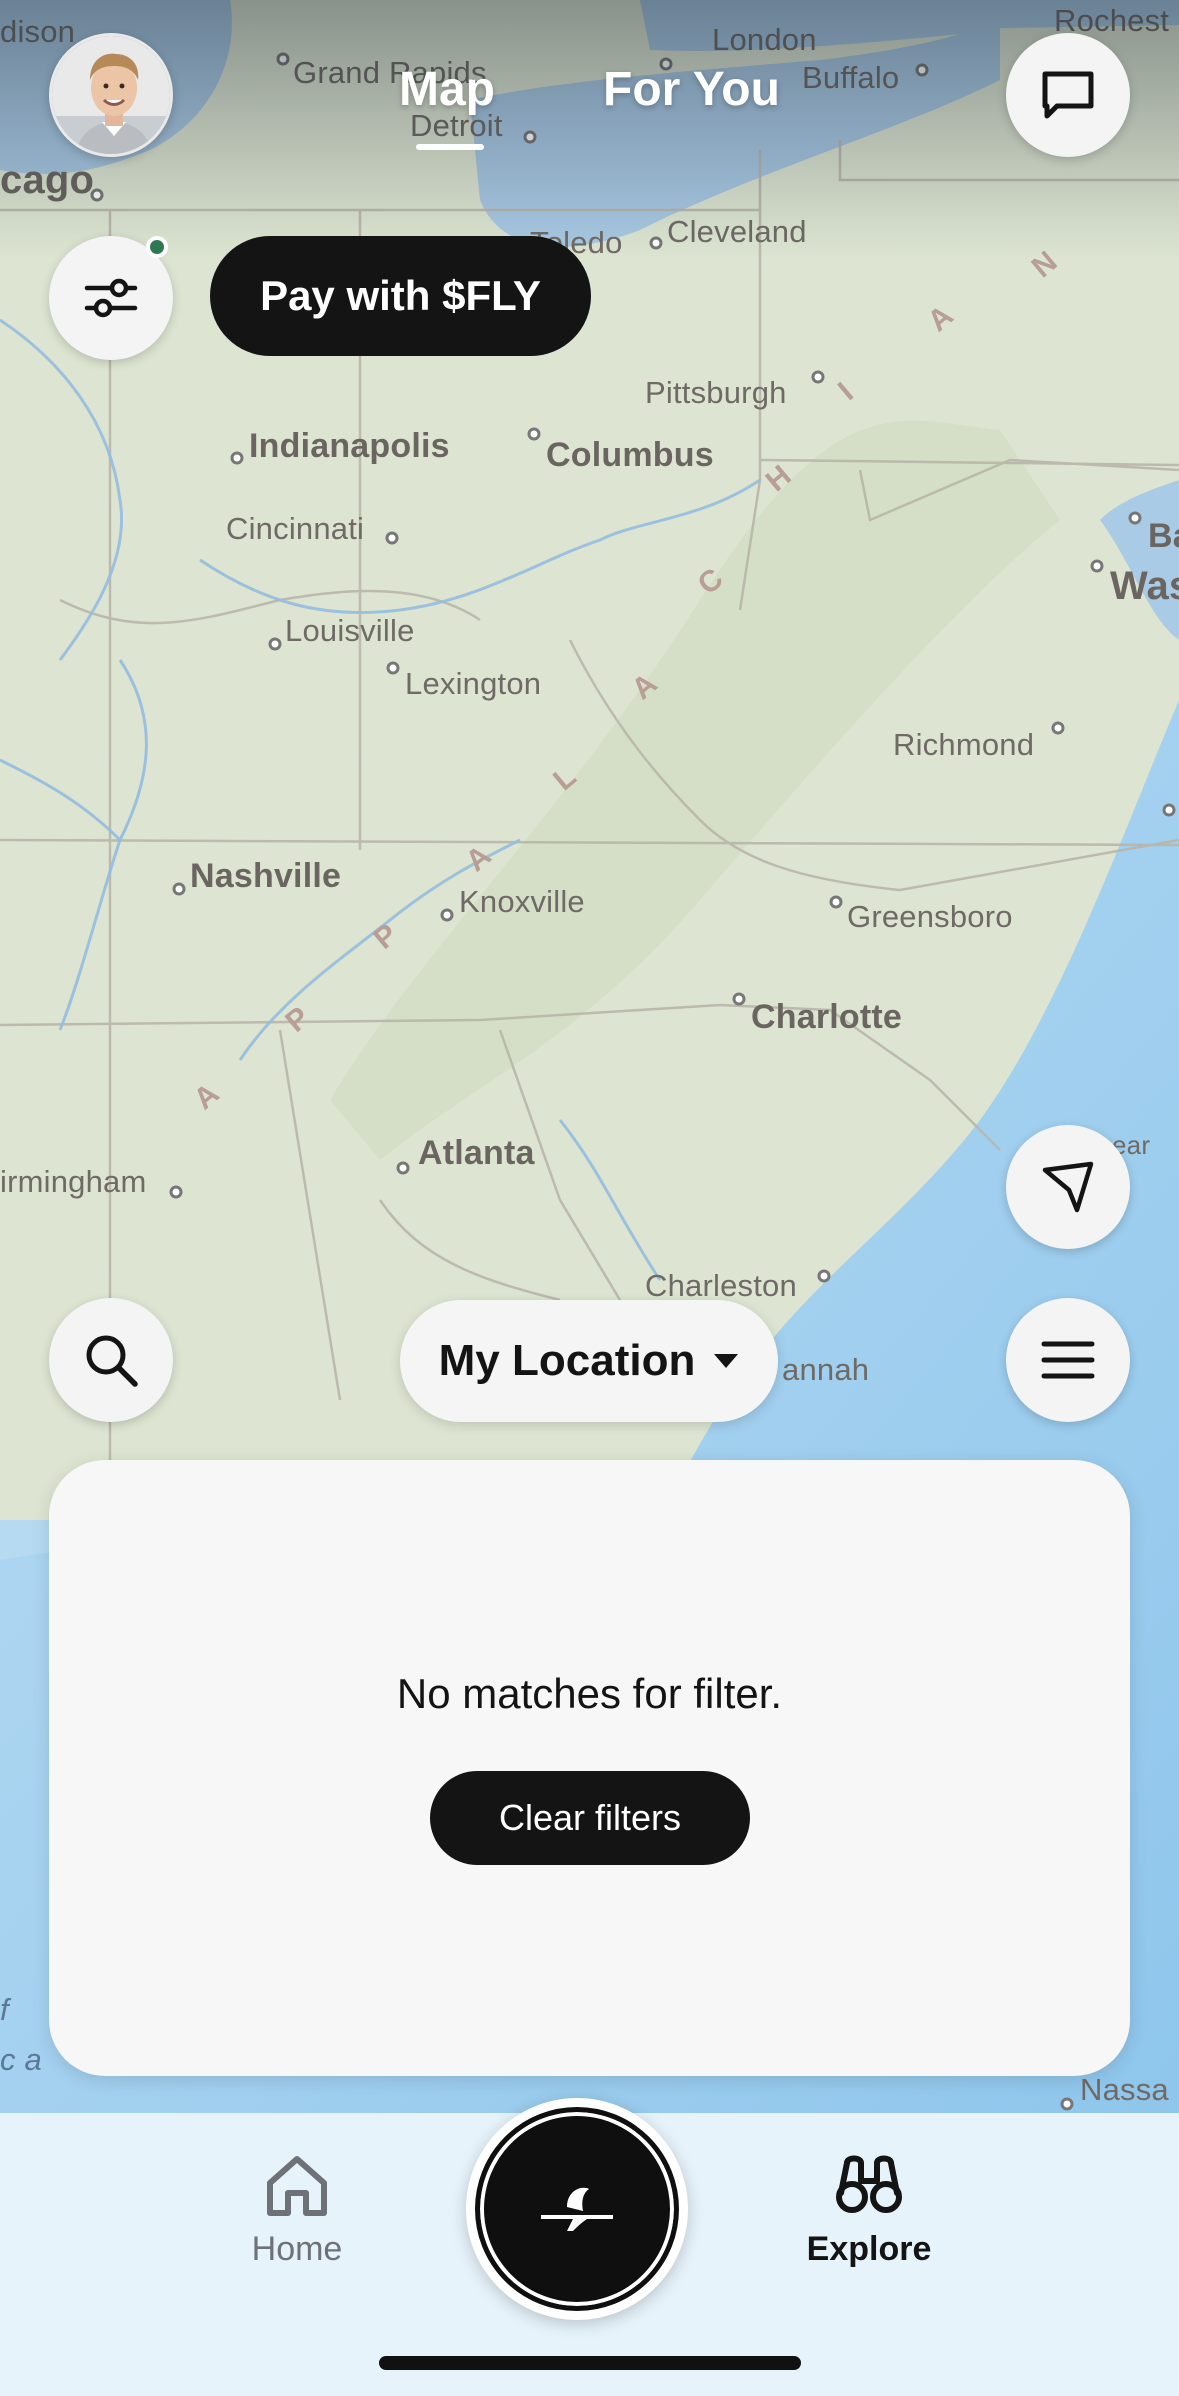 Image resolution: width=1179 pixels, height=2396 pixels. I want to click on city-label: Louisville, so click(350, 630).